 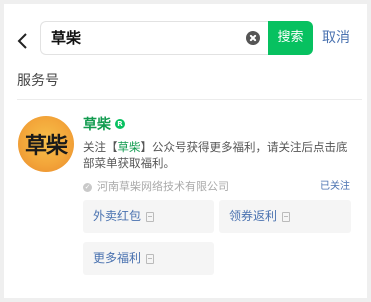 I want to click on verified-badge-icon: R, so click(x=120, y=124).